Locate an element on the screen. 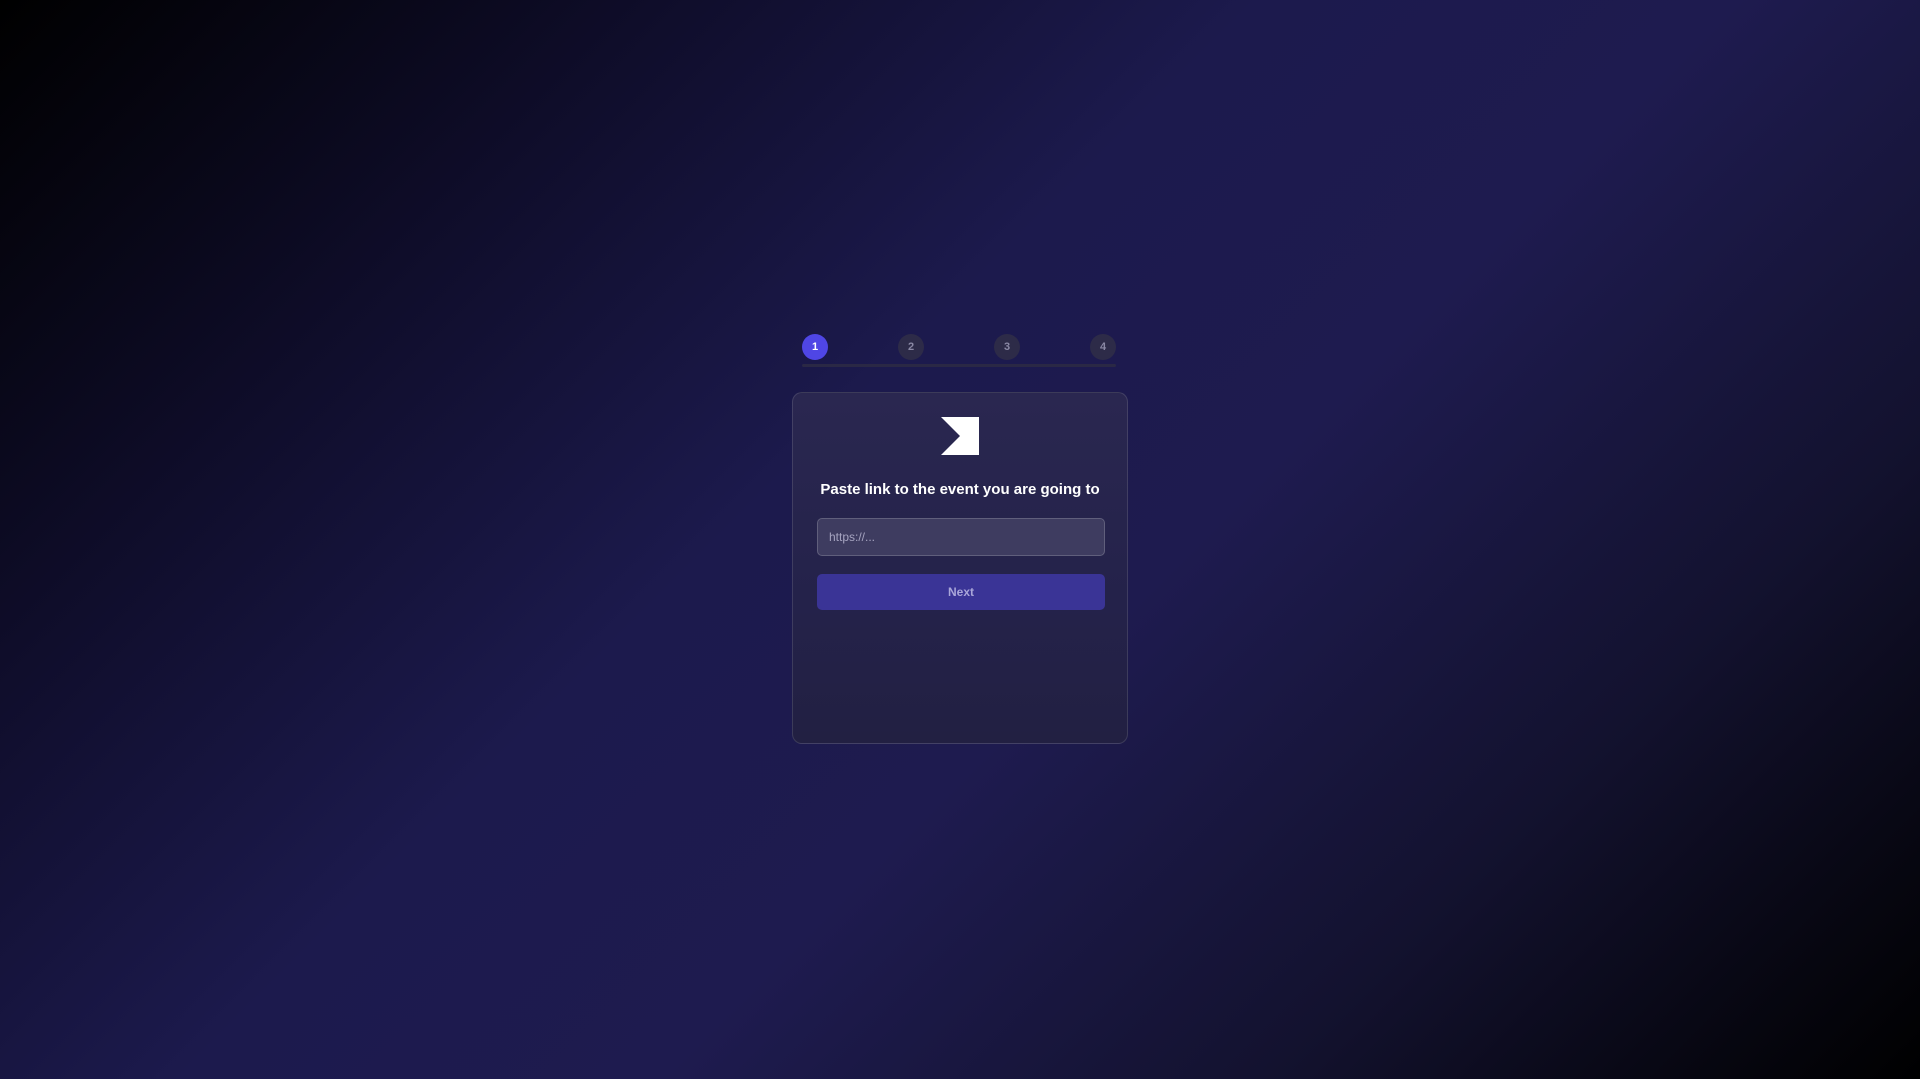 Image resolution: width=1920 pixels, height=1079 pixels. step-1: 1 is located at coordinates (815, 347).